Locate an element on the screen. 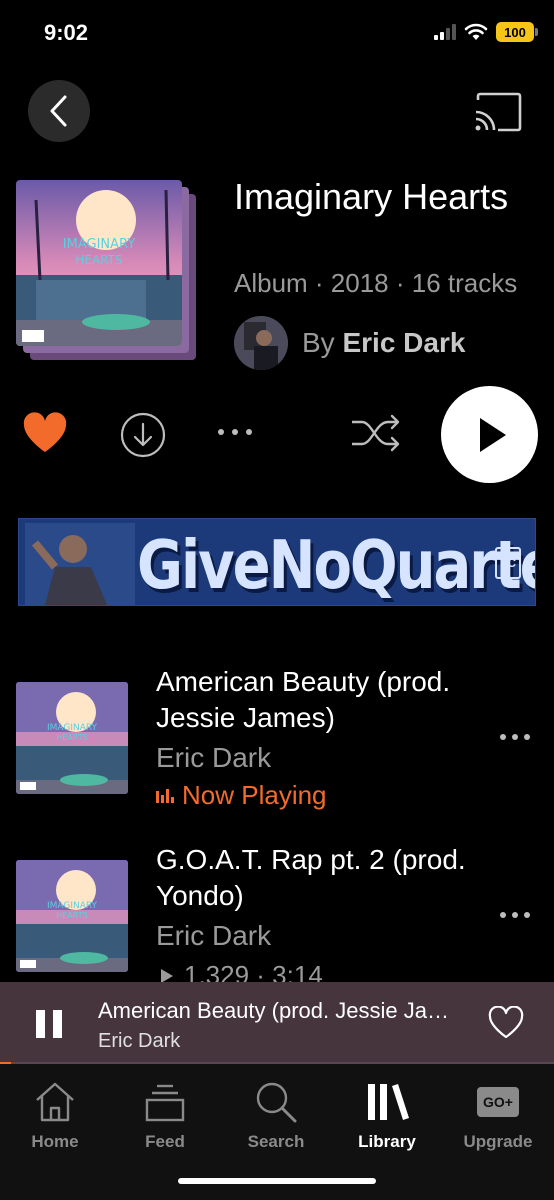 The image size is (554, 1200). album-cover-title: IMAGINARY is located at coordinates (99, 244).